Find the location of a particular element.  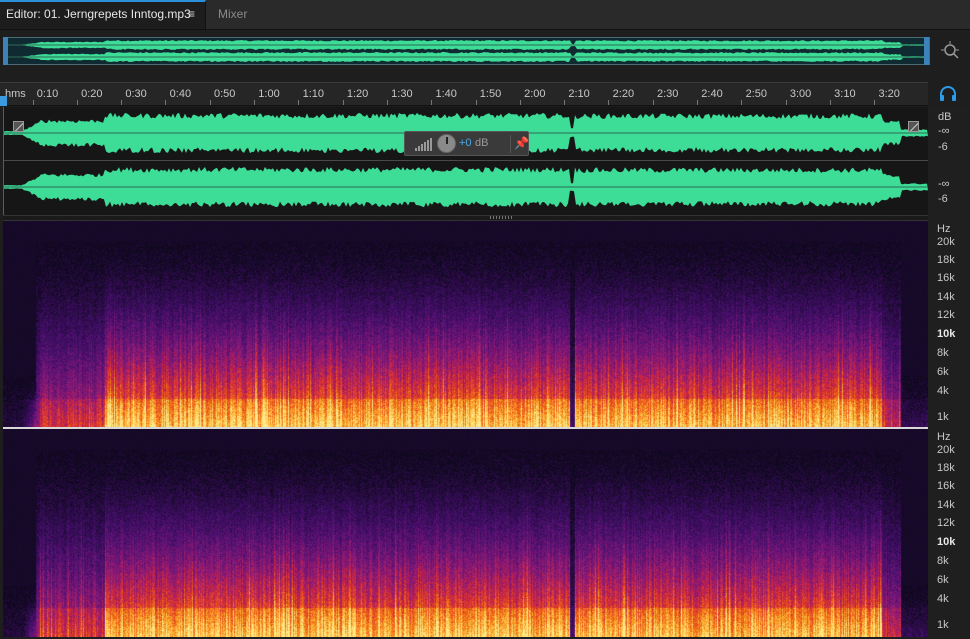

hud-volume-unit: dB is located at coordinates (482, 143).